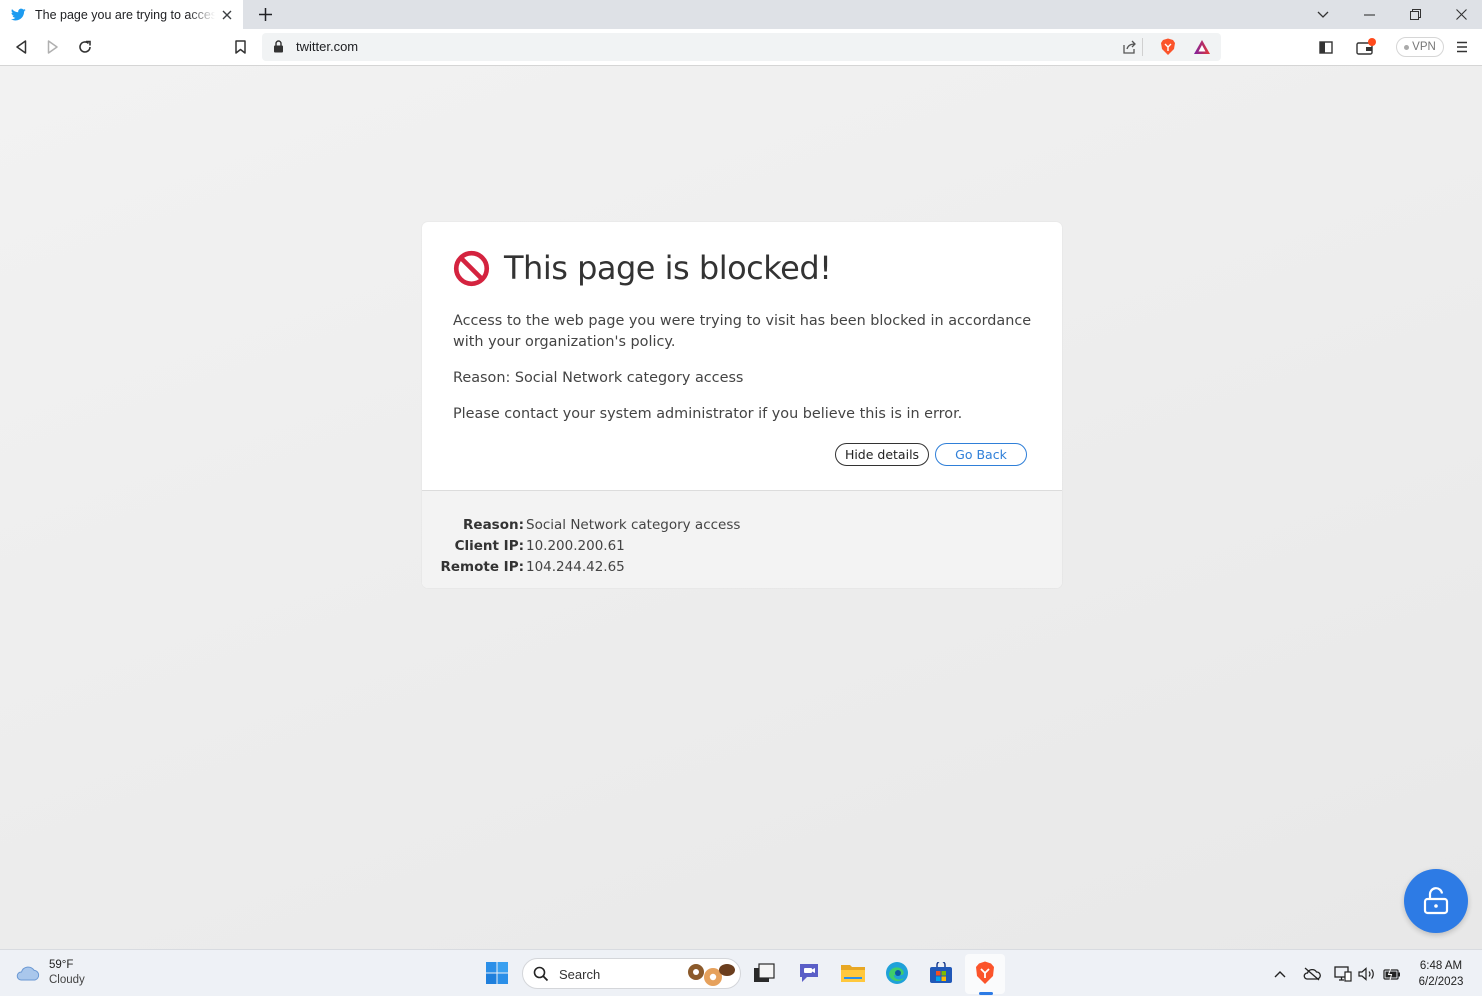  Describe the element at coordinates (482, 567) in the screenshot. I see `detail-label: Remote IP:` at that location.